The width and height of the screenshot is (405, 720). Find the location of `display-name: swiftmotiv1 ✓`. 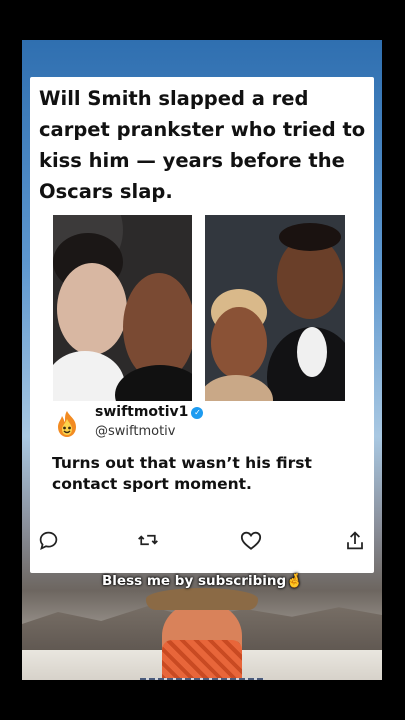

display-name: swiftmotiv1 ✓ is located at coordinates (149, 412).